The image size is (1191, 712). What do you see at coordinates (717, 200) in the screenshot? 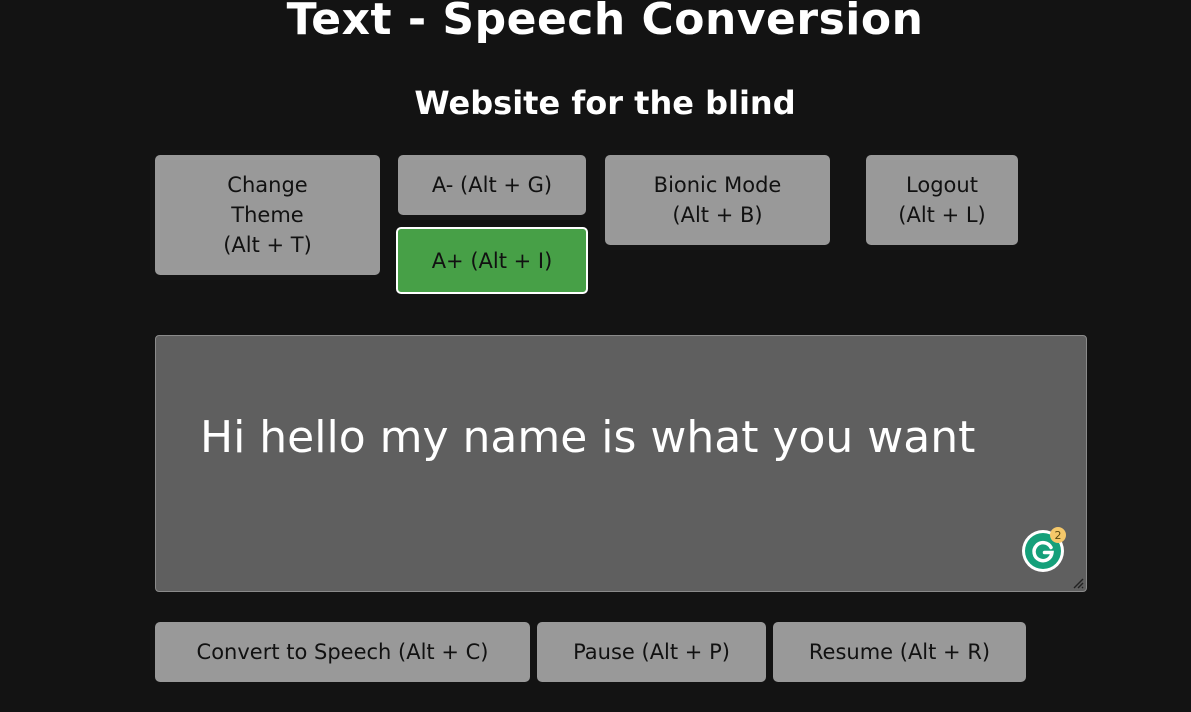
I see `bionic-mode-button: Bionic Mode (Alt + B)` at bounding box center [717, 200].